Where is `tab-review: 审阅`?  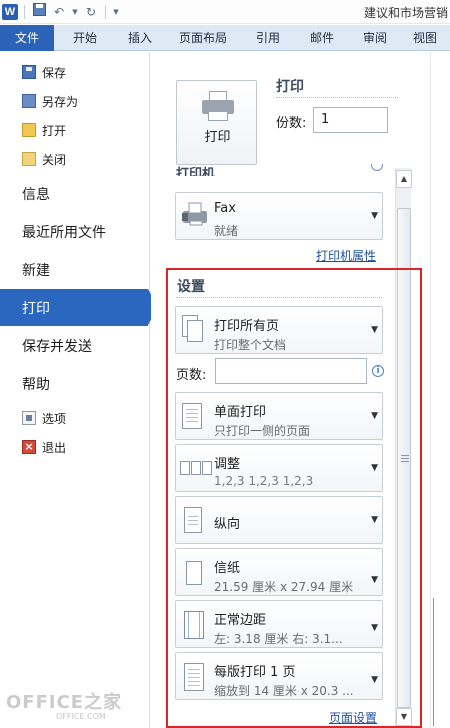
tab-review: 审阅 is located at coordinates (375, 38).